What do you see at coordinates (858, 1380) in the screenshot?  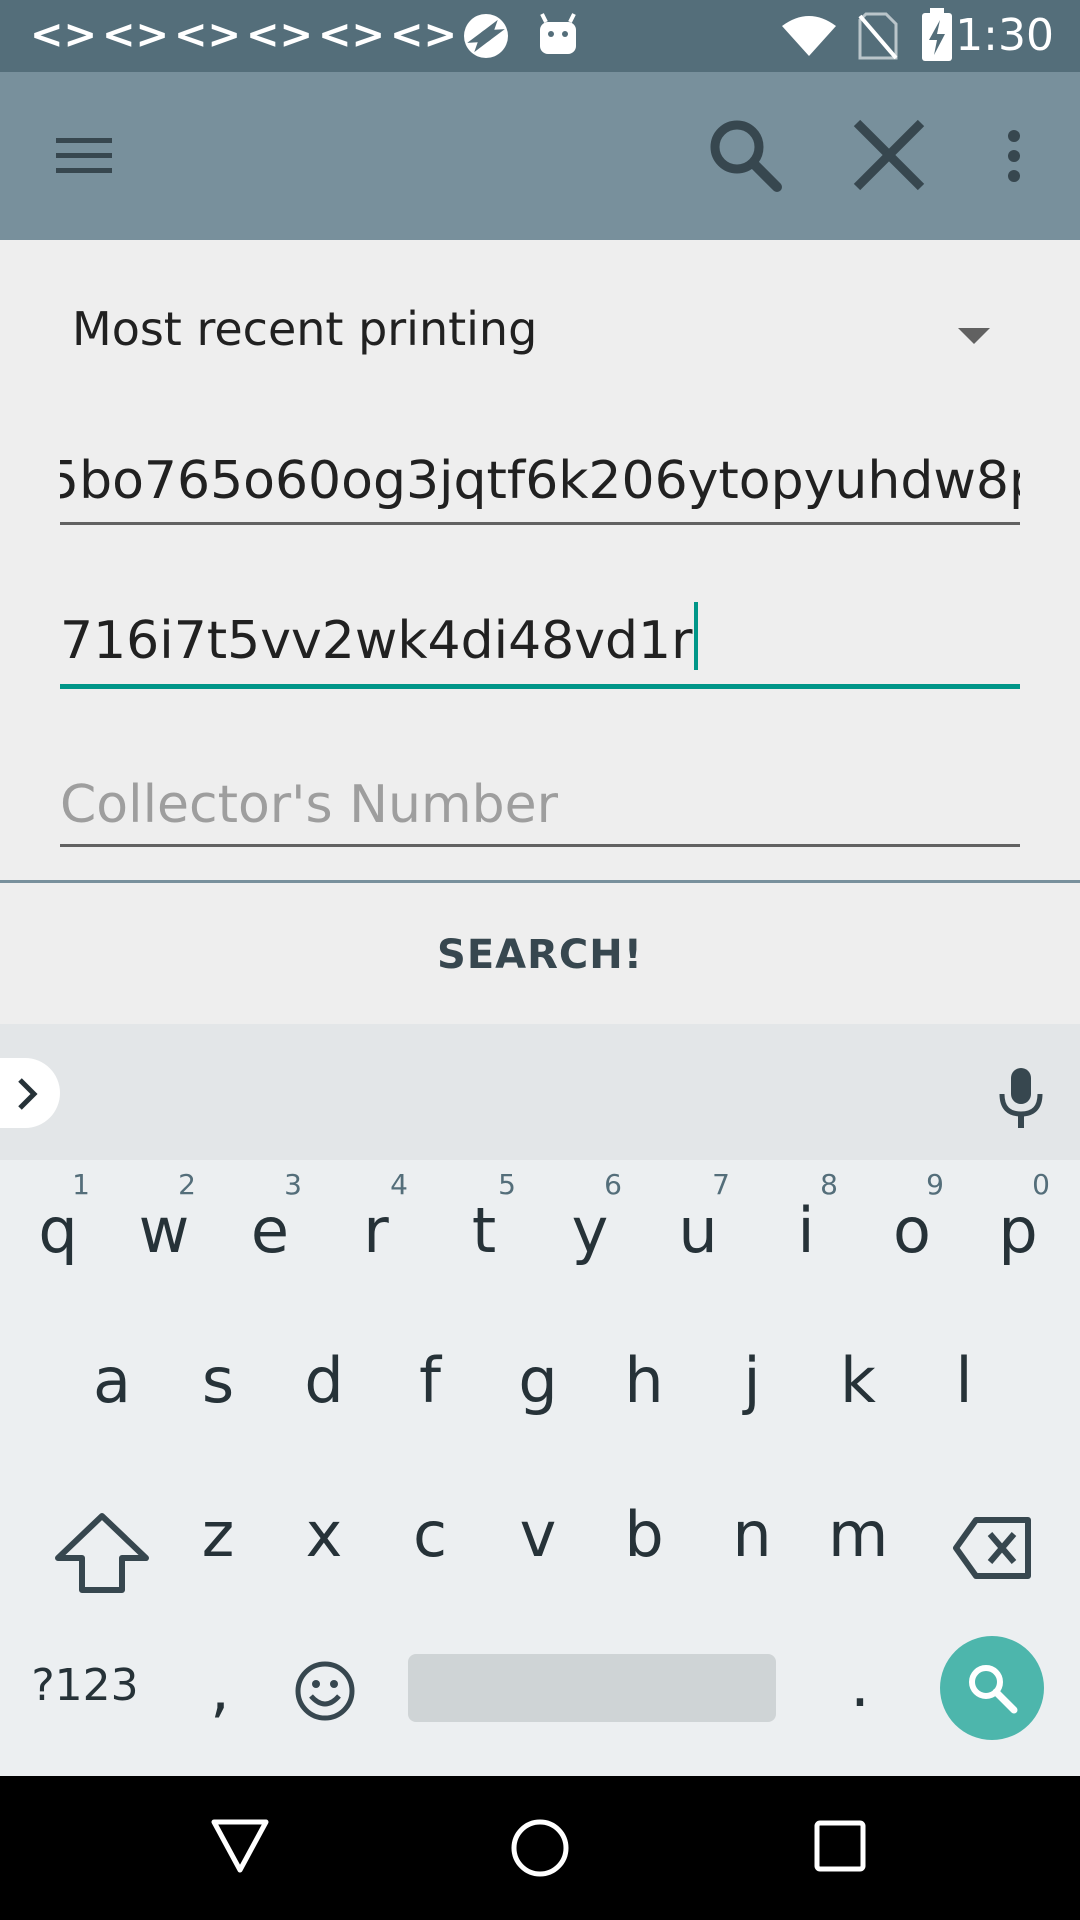 I see `key-k: k` at bounding box center [858, 1380].